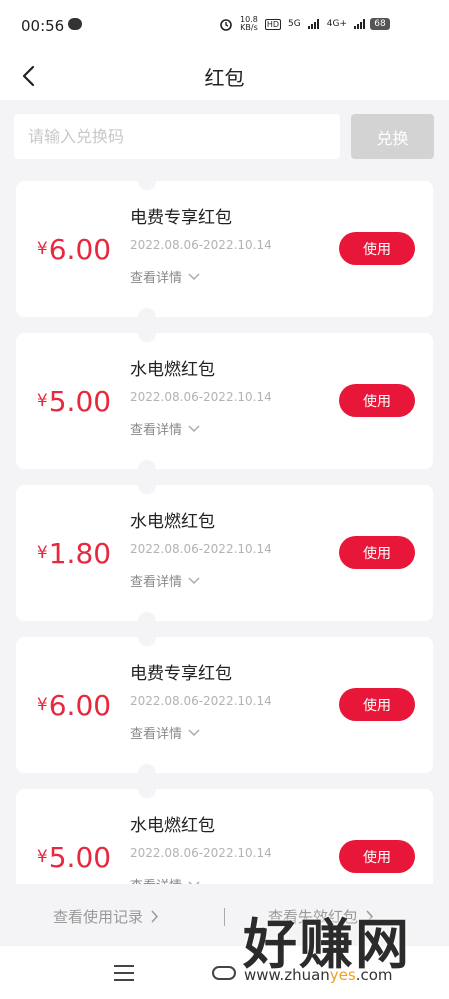 Image resolution: width=449 pixels, height=999 pixels. I want to click on home-icon, so click(224, 973).